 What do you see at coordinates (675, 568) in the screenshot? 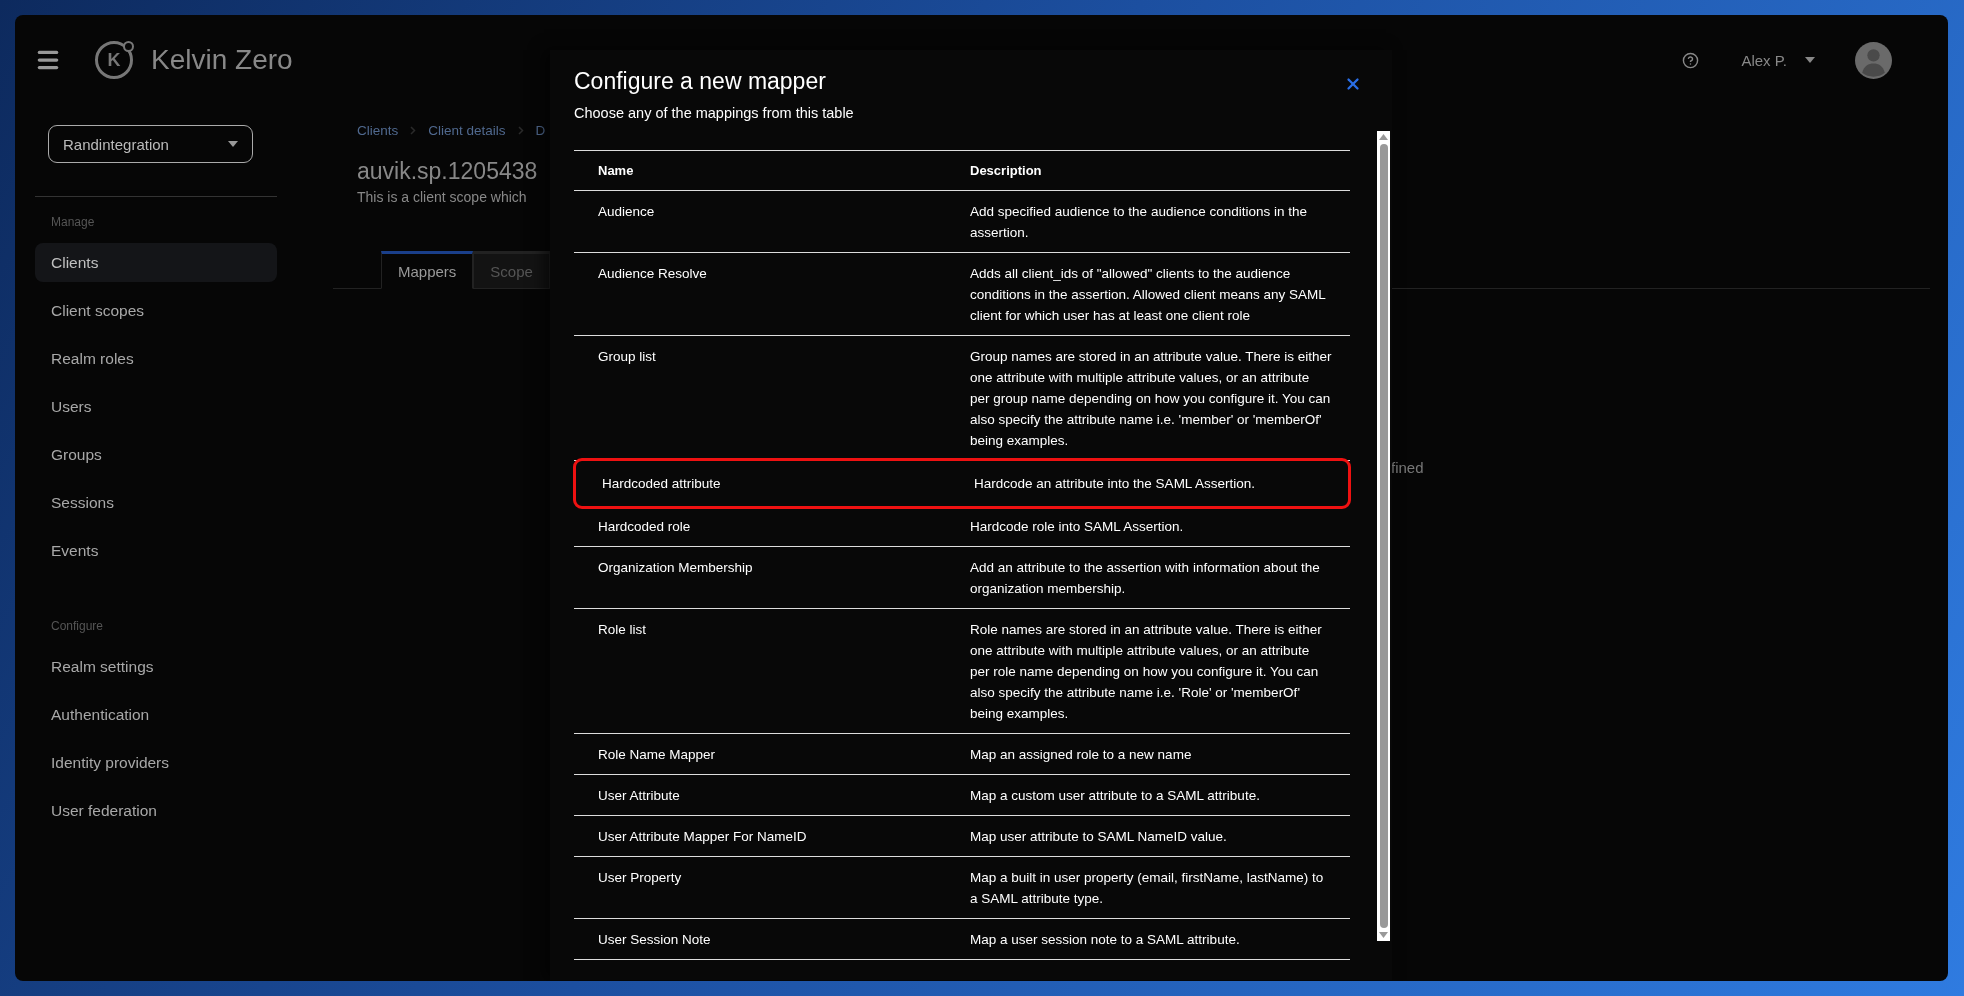
I see `mapper-name: Organization Membership` at bounding box center [675, 568].